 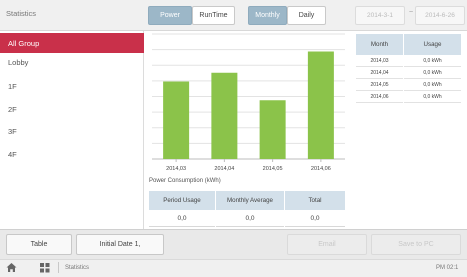 I want to click on chart-x-tick-label: 2014,03, so click(x=176, y=169).